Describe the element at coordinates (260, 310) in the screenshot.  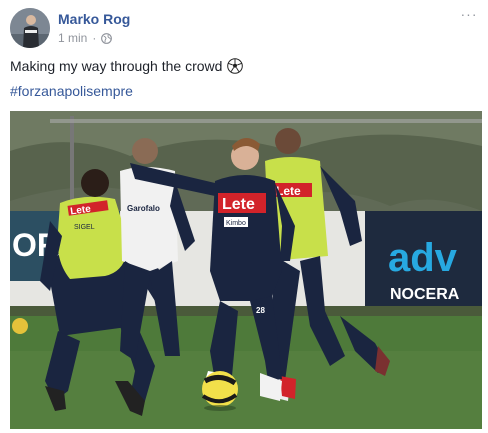
I see `jersey-number: 28` at that location.